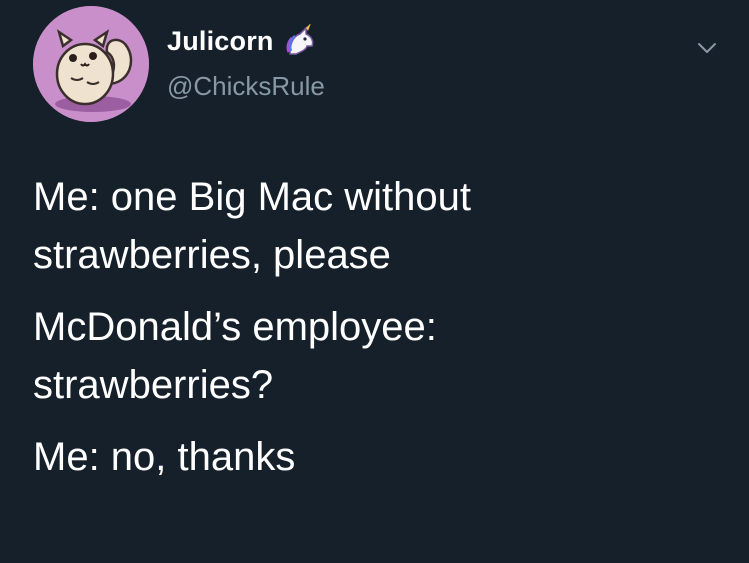 This screenshot has width=749, height=563. I want to click on user-handle: @ChicksRule, so click(246, 86).